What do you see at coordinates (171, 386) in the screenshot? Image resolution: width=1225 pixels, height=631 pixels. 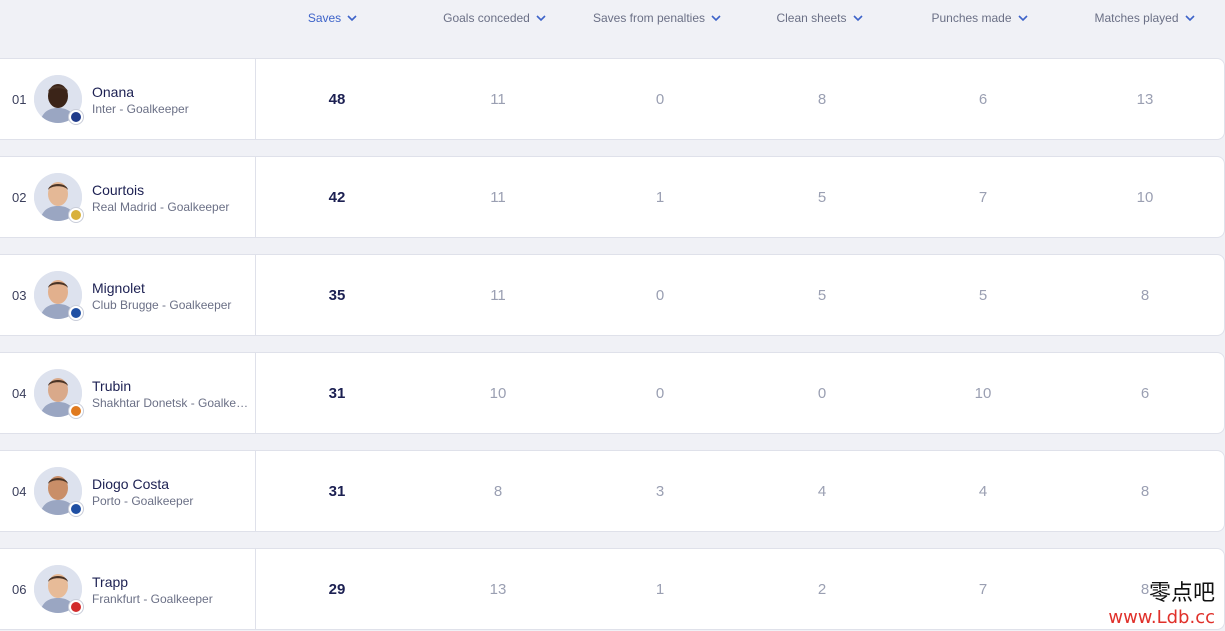 I see `player-name: Trubin` at bounding box center [171, 386].